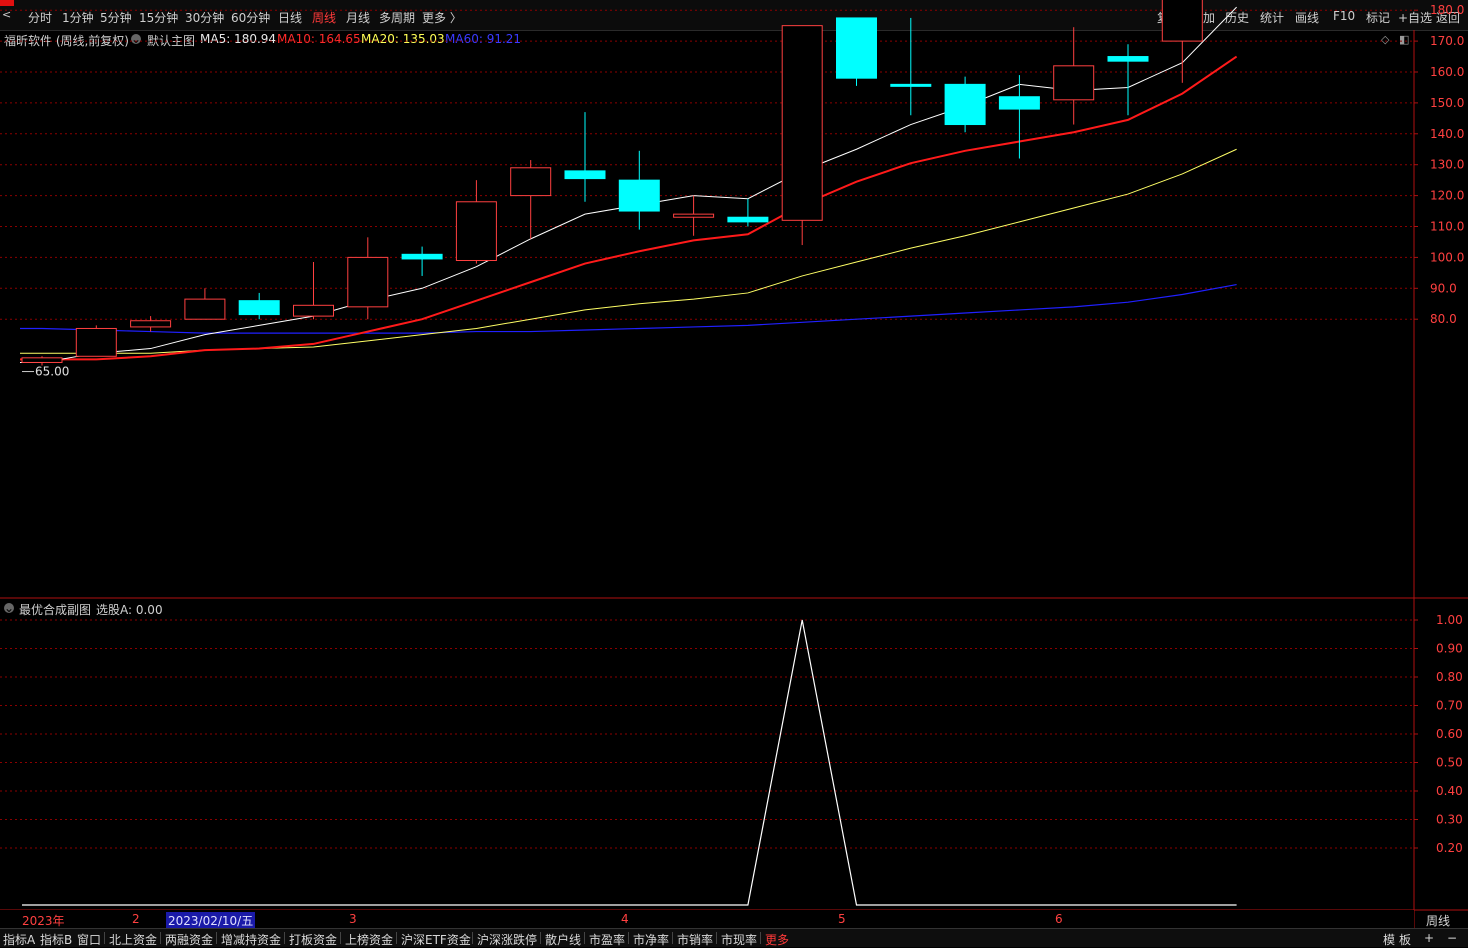  What do you see at coordinates (19, 939) in the screenshot?
I see `tab-indicator-a: 指标A` at bounding box center [19, 939].